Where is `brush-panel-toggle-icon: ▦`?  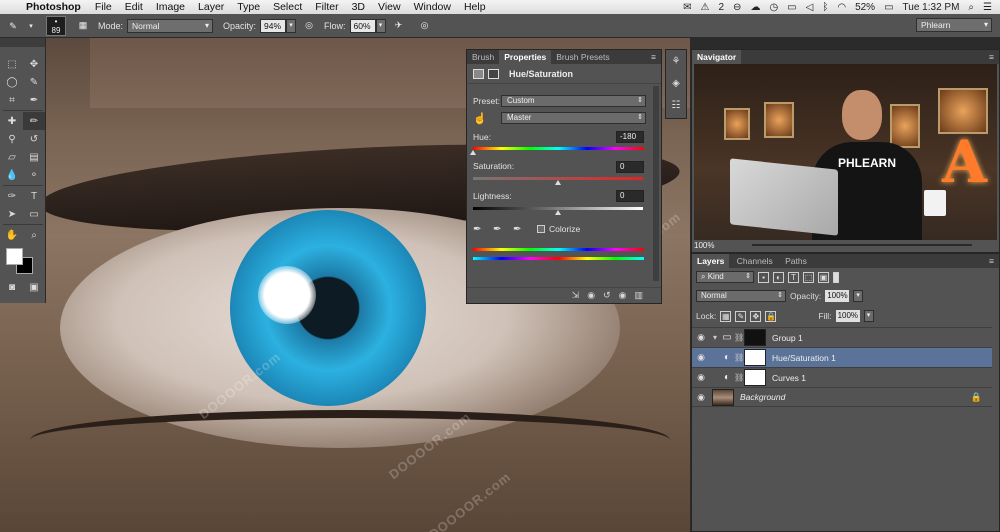
brush-panel-toggle-icon: ▦ is located at coordinates (83, 26).